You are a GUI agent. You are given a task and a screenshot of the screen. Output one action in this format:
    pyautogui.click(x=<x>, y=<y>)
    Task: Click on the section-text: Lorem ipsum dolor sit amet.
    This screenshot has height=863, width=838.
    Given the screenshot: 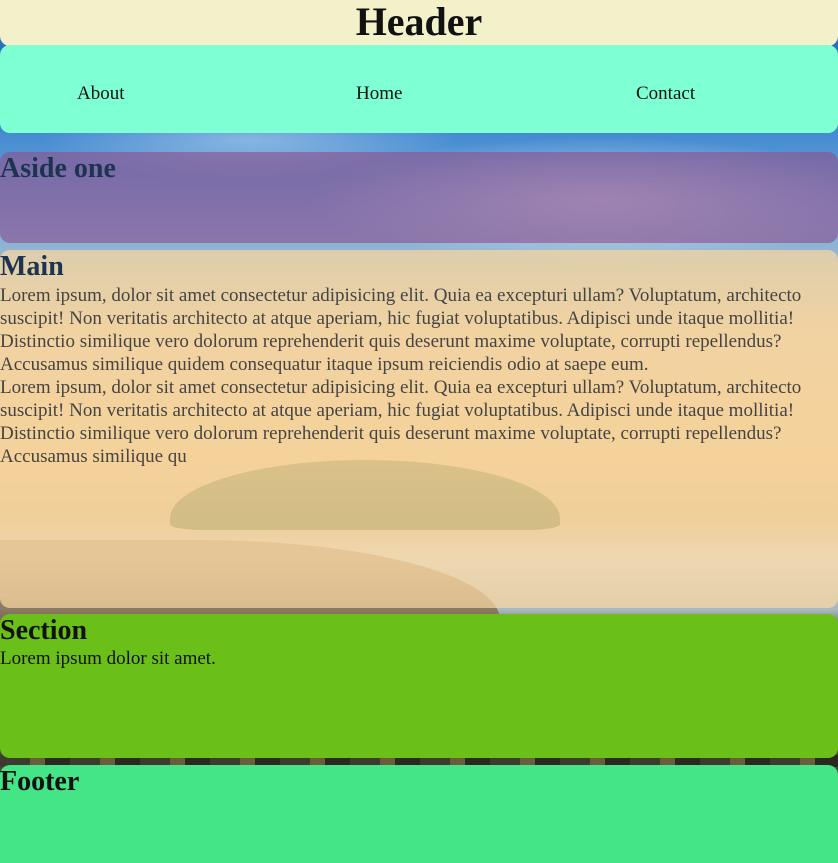 What is the action you would take?
    pyautogui.click(x=108, y=658)
    